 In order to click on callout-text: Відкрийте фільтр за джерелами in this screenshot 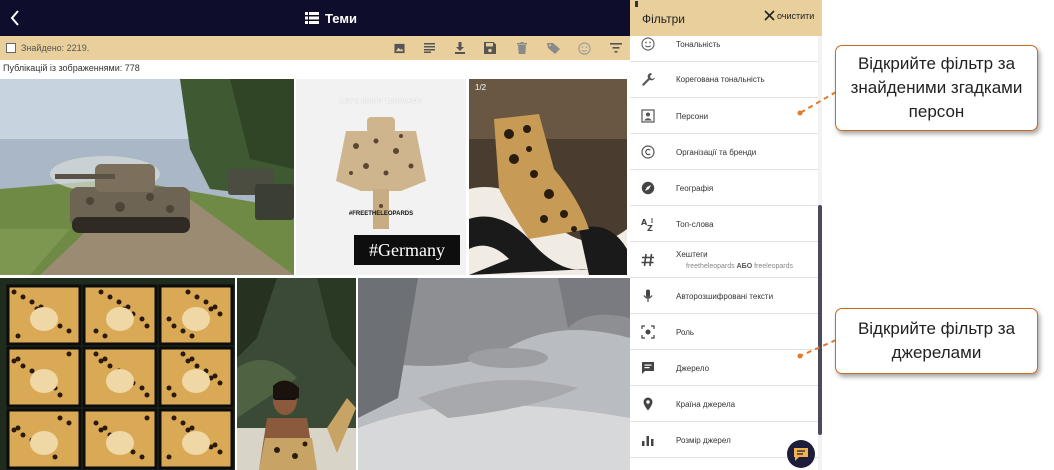, I will do `click(936, 340)`.